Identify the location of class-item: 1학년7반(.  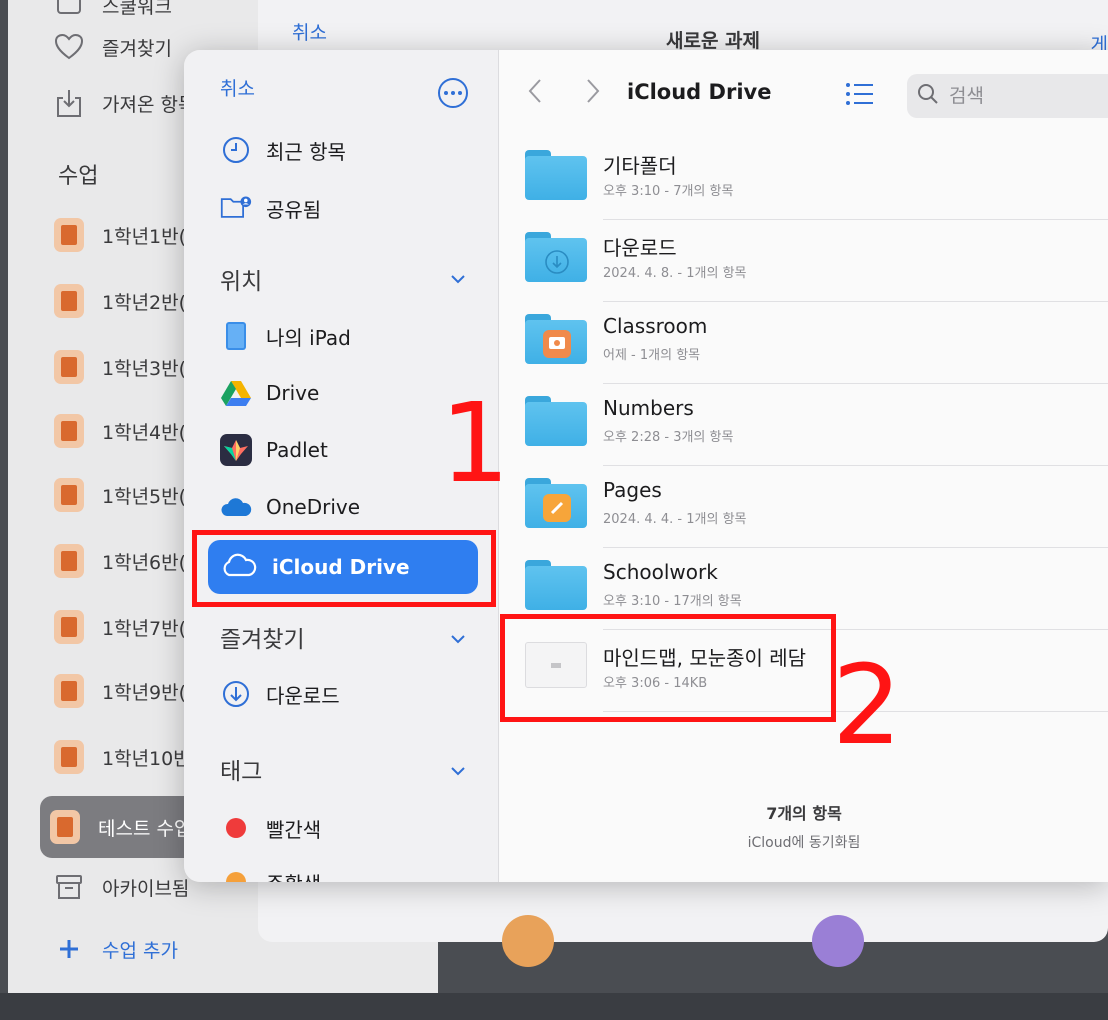
(120, 627).